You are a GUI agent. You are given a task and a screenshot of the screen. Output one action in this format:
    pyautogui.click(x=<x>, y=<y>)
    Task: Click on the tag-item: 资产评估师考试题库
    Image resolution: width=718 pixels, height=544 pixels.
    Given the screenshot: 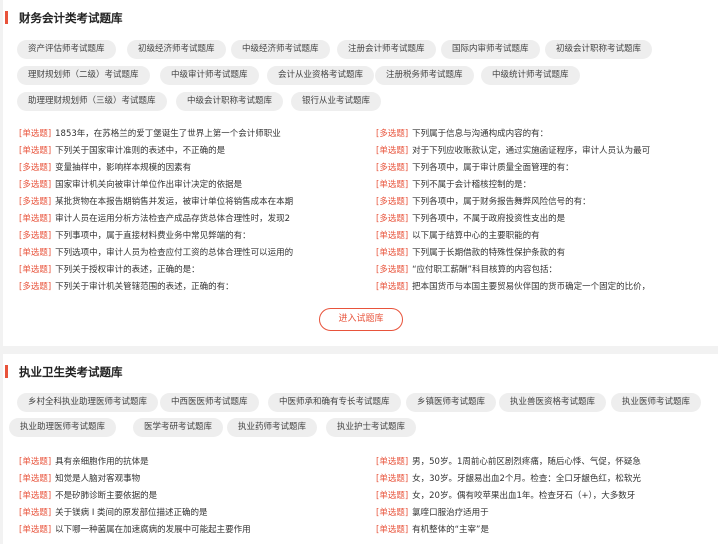 What is the action you would take?
    pyautogui.click(x=66, y=49)
    